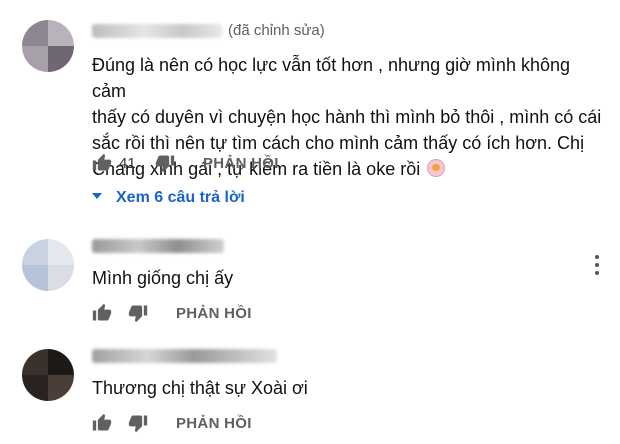 This screenshot has height=444, width=620. I want to click on view-replies-label: Xem 6 câu trả lời, so click(180, 197).